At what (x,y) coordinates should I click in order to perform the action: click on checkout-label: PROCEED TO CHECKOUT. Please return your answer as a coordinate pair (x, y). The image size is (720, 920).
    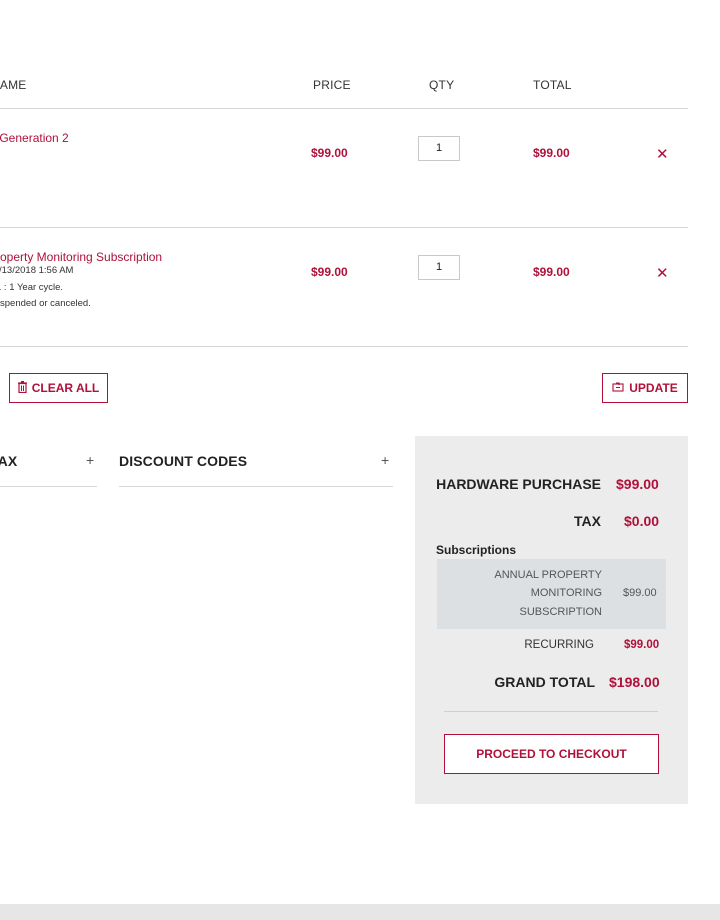
    Looking at the image, I should click on (551, 754).